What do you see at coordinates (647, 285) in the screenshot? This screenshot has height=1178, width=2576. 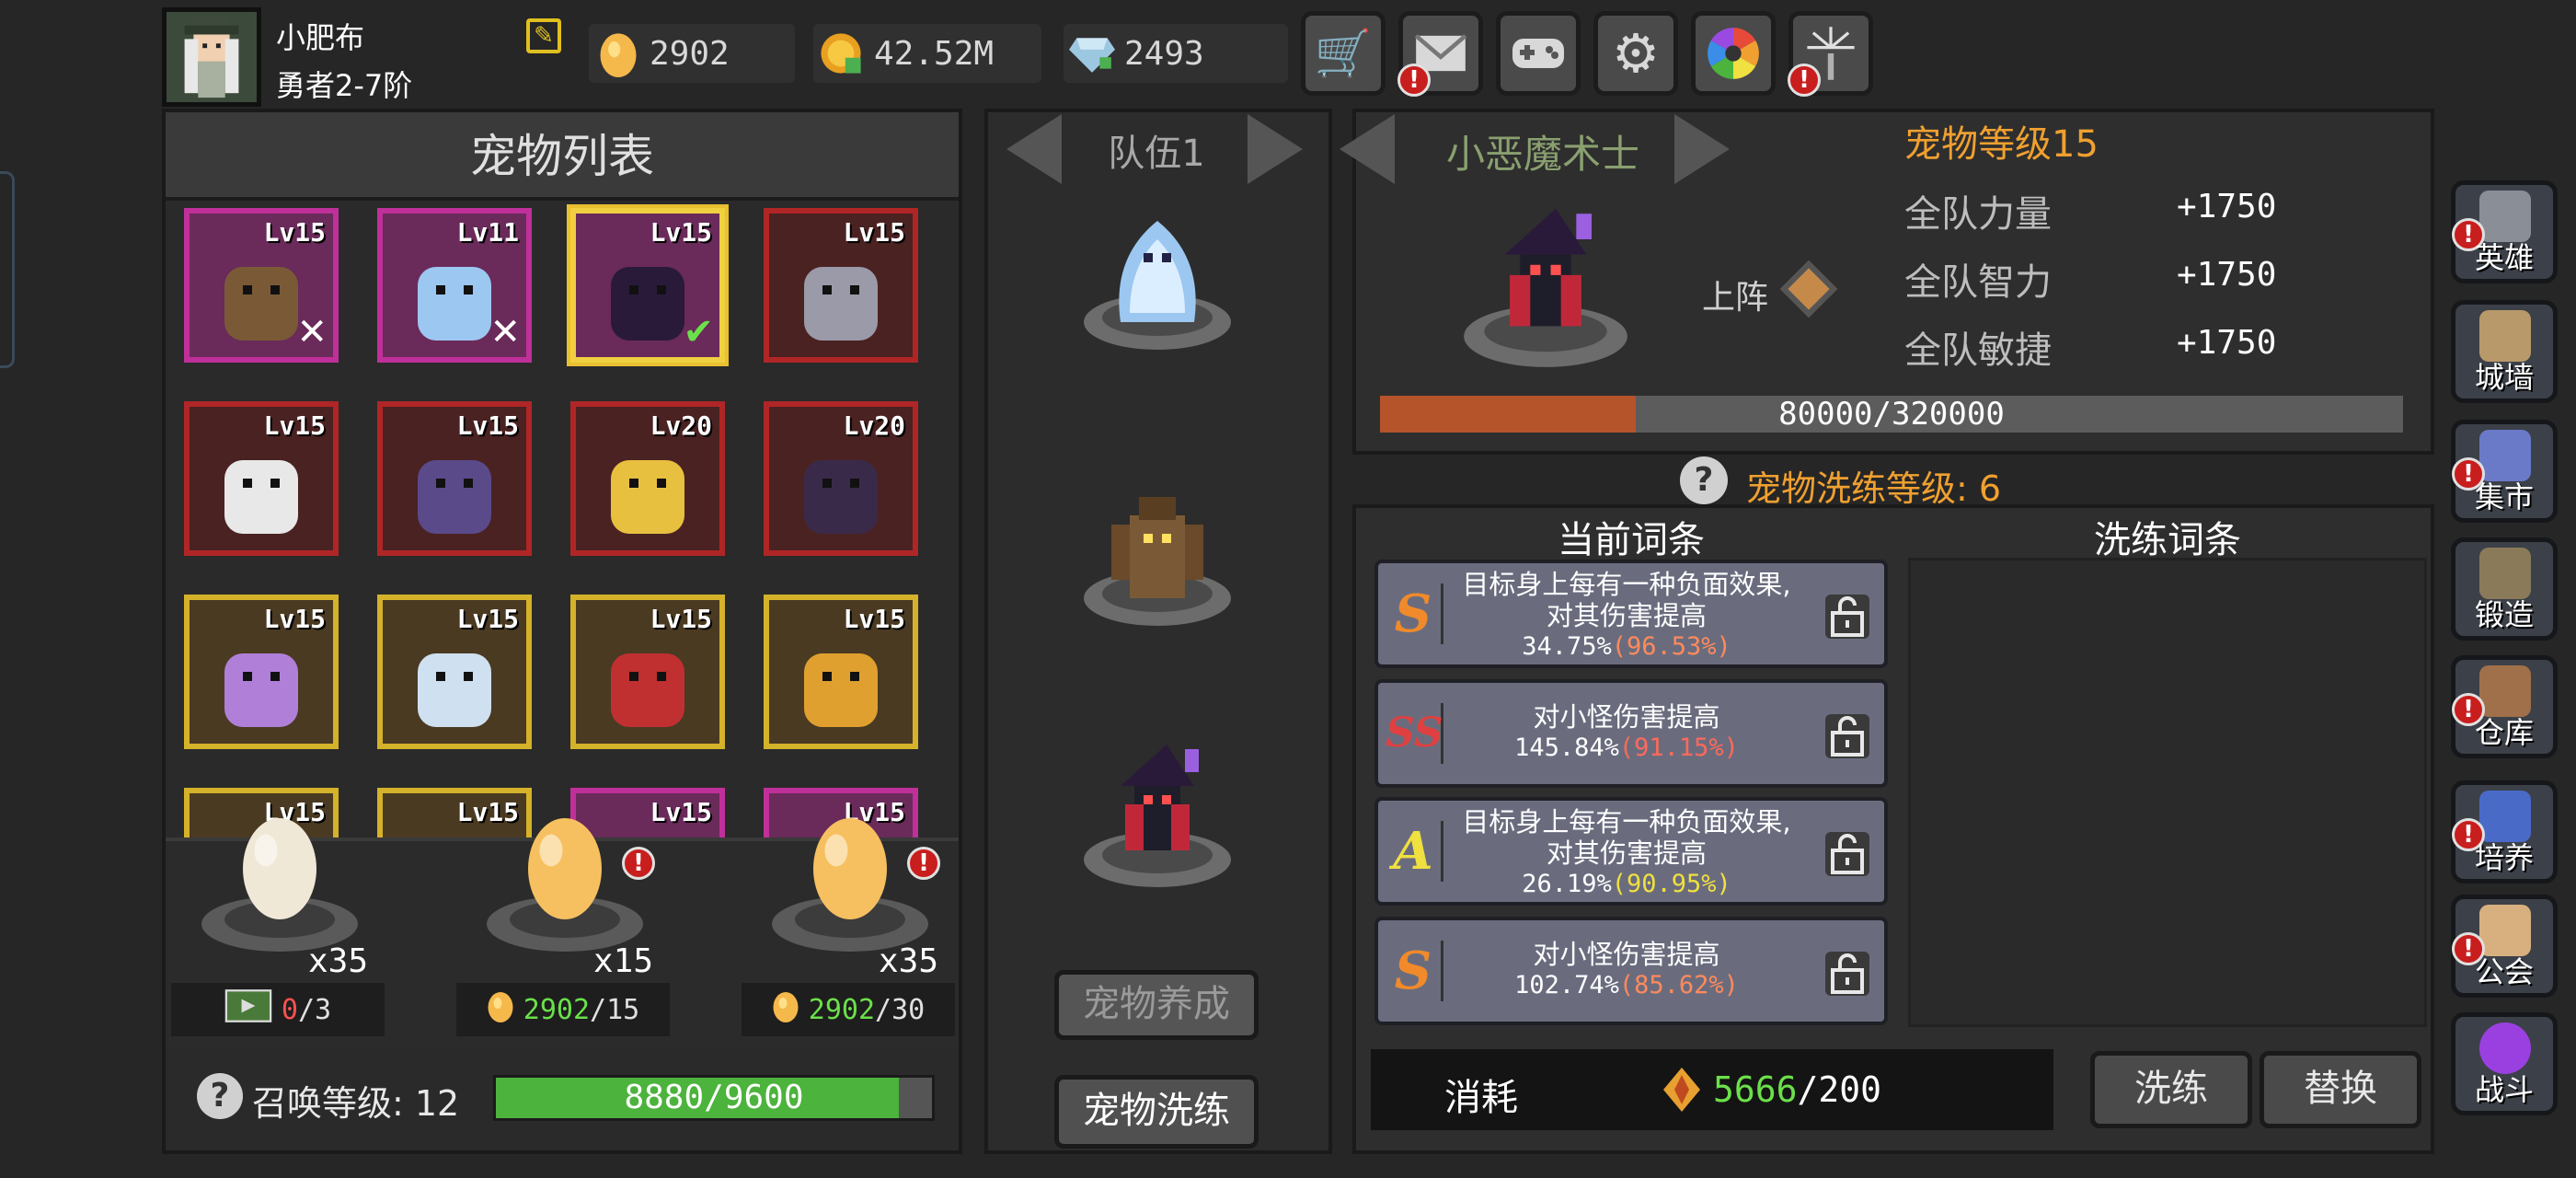 I see `pet-card: Lv15 ✔` at bounding box center [647, 285].